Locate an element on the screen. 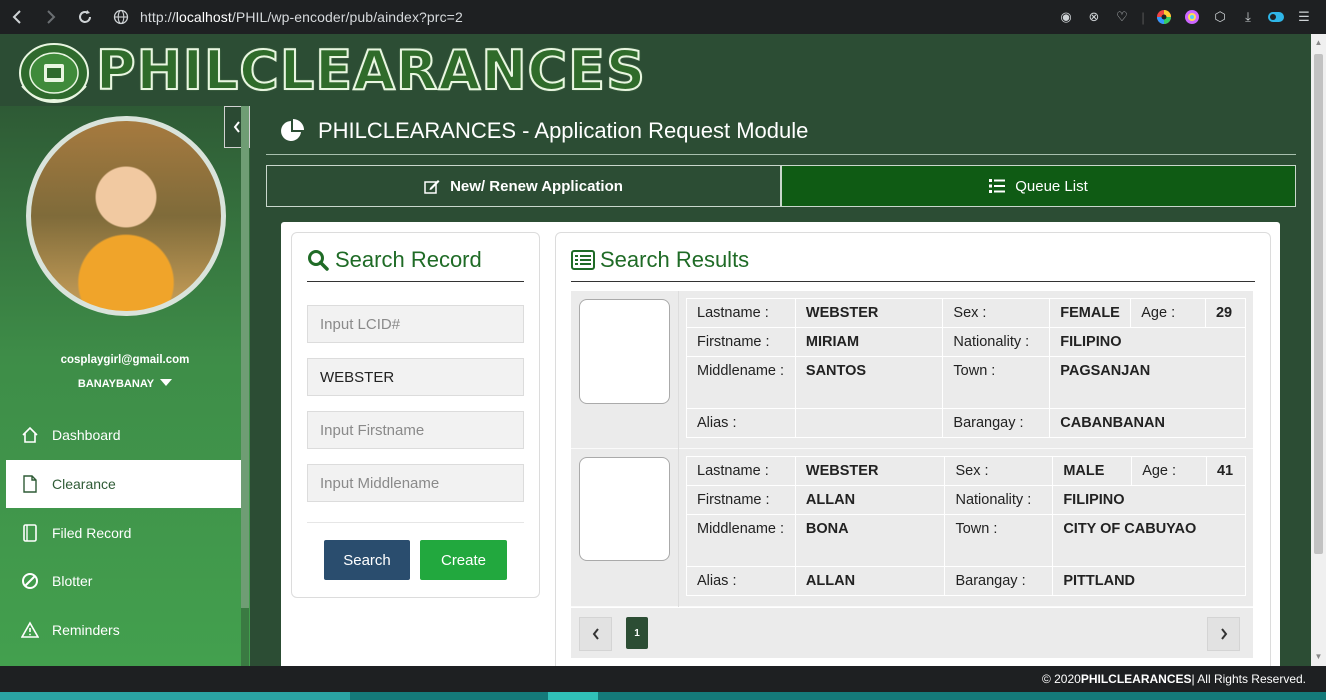  lastname-input: WEBSTER is located at coordinates (415, 377).